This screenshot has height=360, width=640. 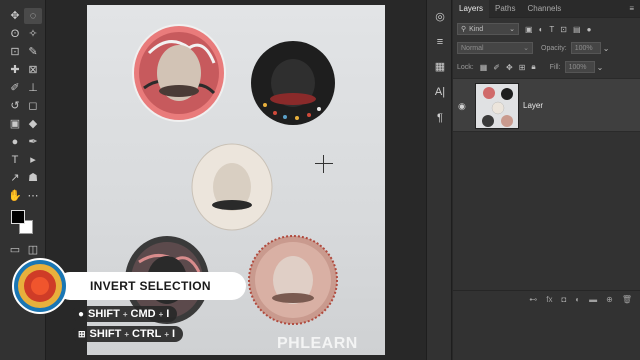 I want to click on quick-mask-icon: ◫, so click(x=33, y=250).